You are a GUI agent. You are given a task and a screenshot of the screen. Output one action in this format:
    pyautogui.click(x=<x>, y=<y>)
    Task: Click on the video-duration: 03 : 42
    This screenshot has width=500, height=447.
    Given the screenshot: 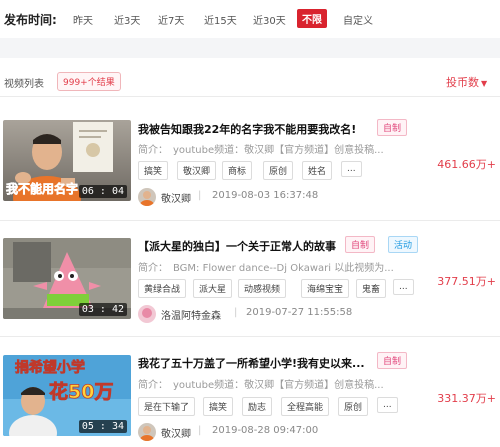 What is the action you would take?
    pyautogui.click(x=102, y=309)
    